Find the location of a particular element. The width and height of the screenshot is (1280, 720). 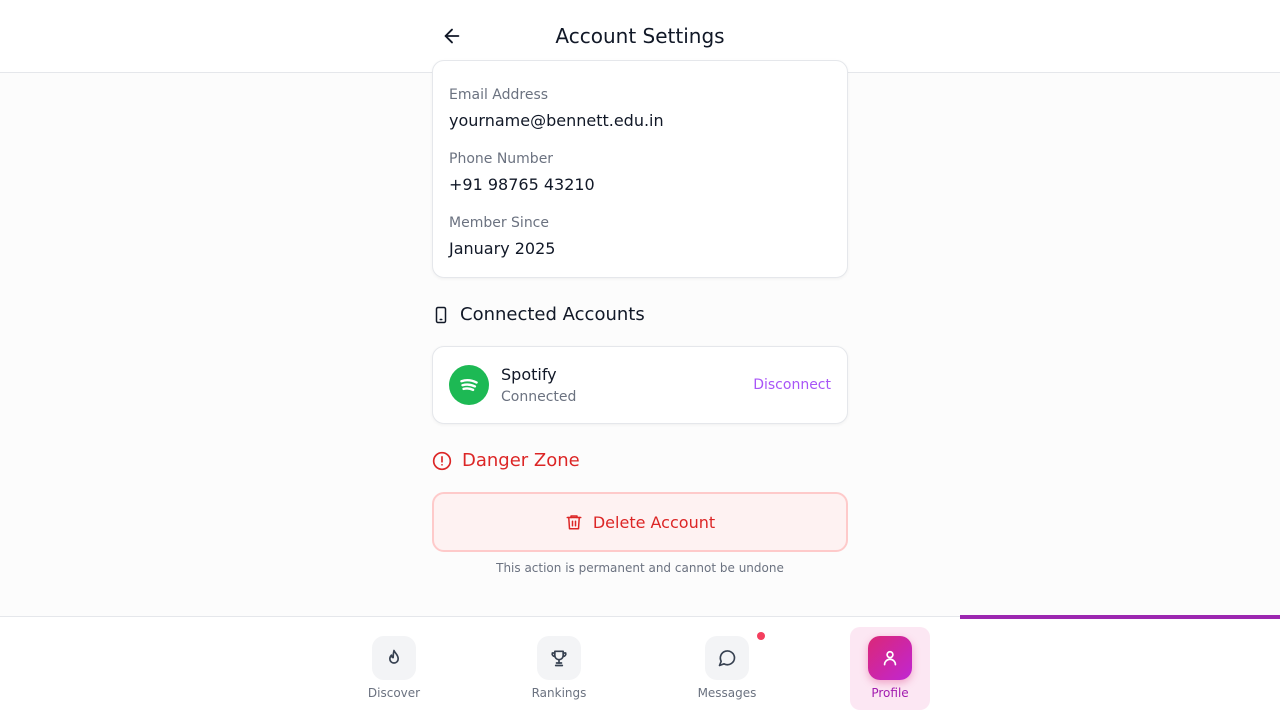

disconnect-button: Disconnect is located at coordinates (792, 385).